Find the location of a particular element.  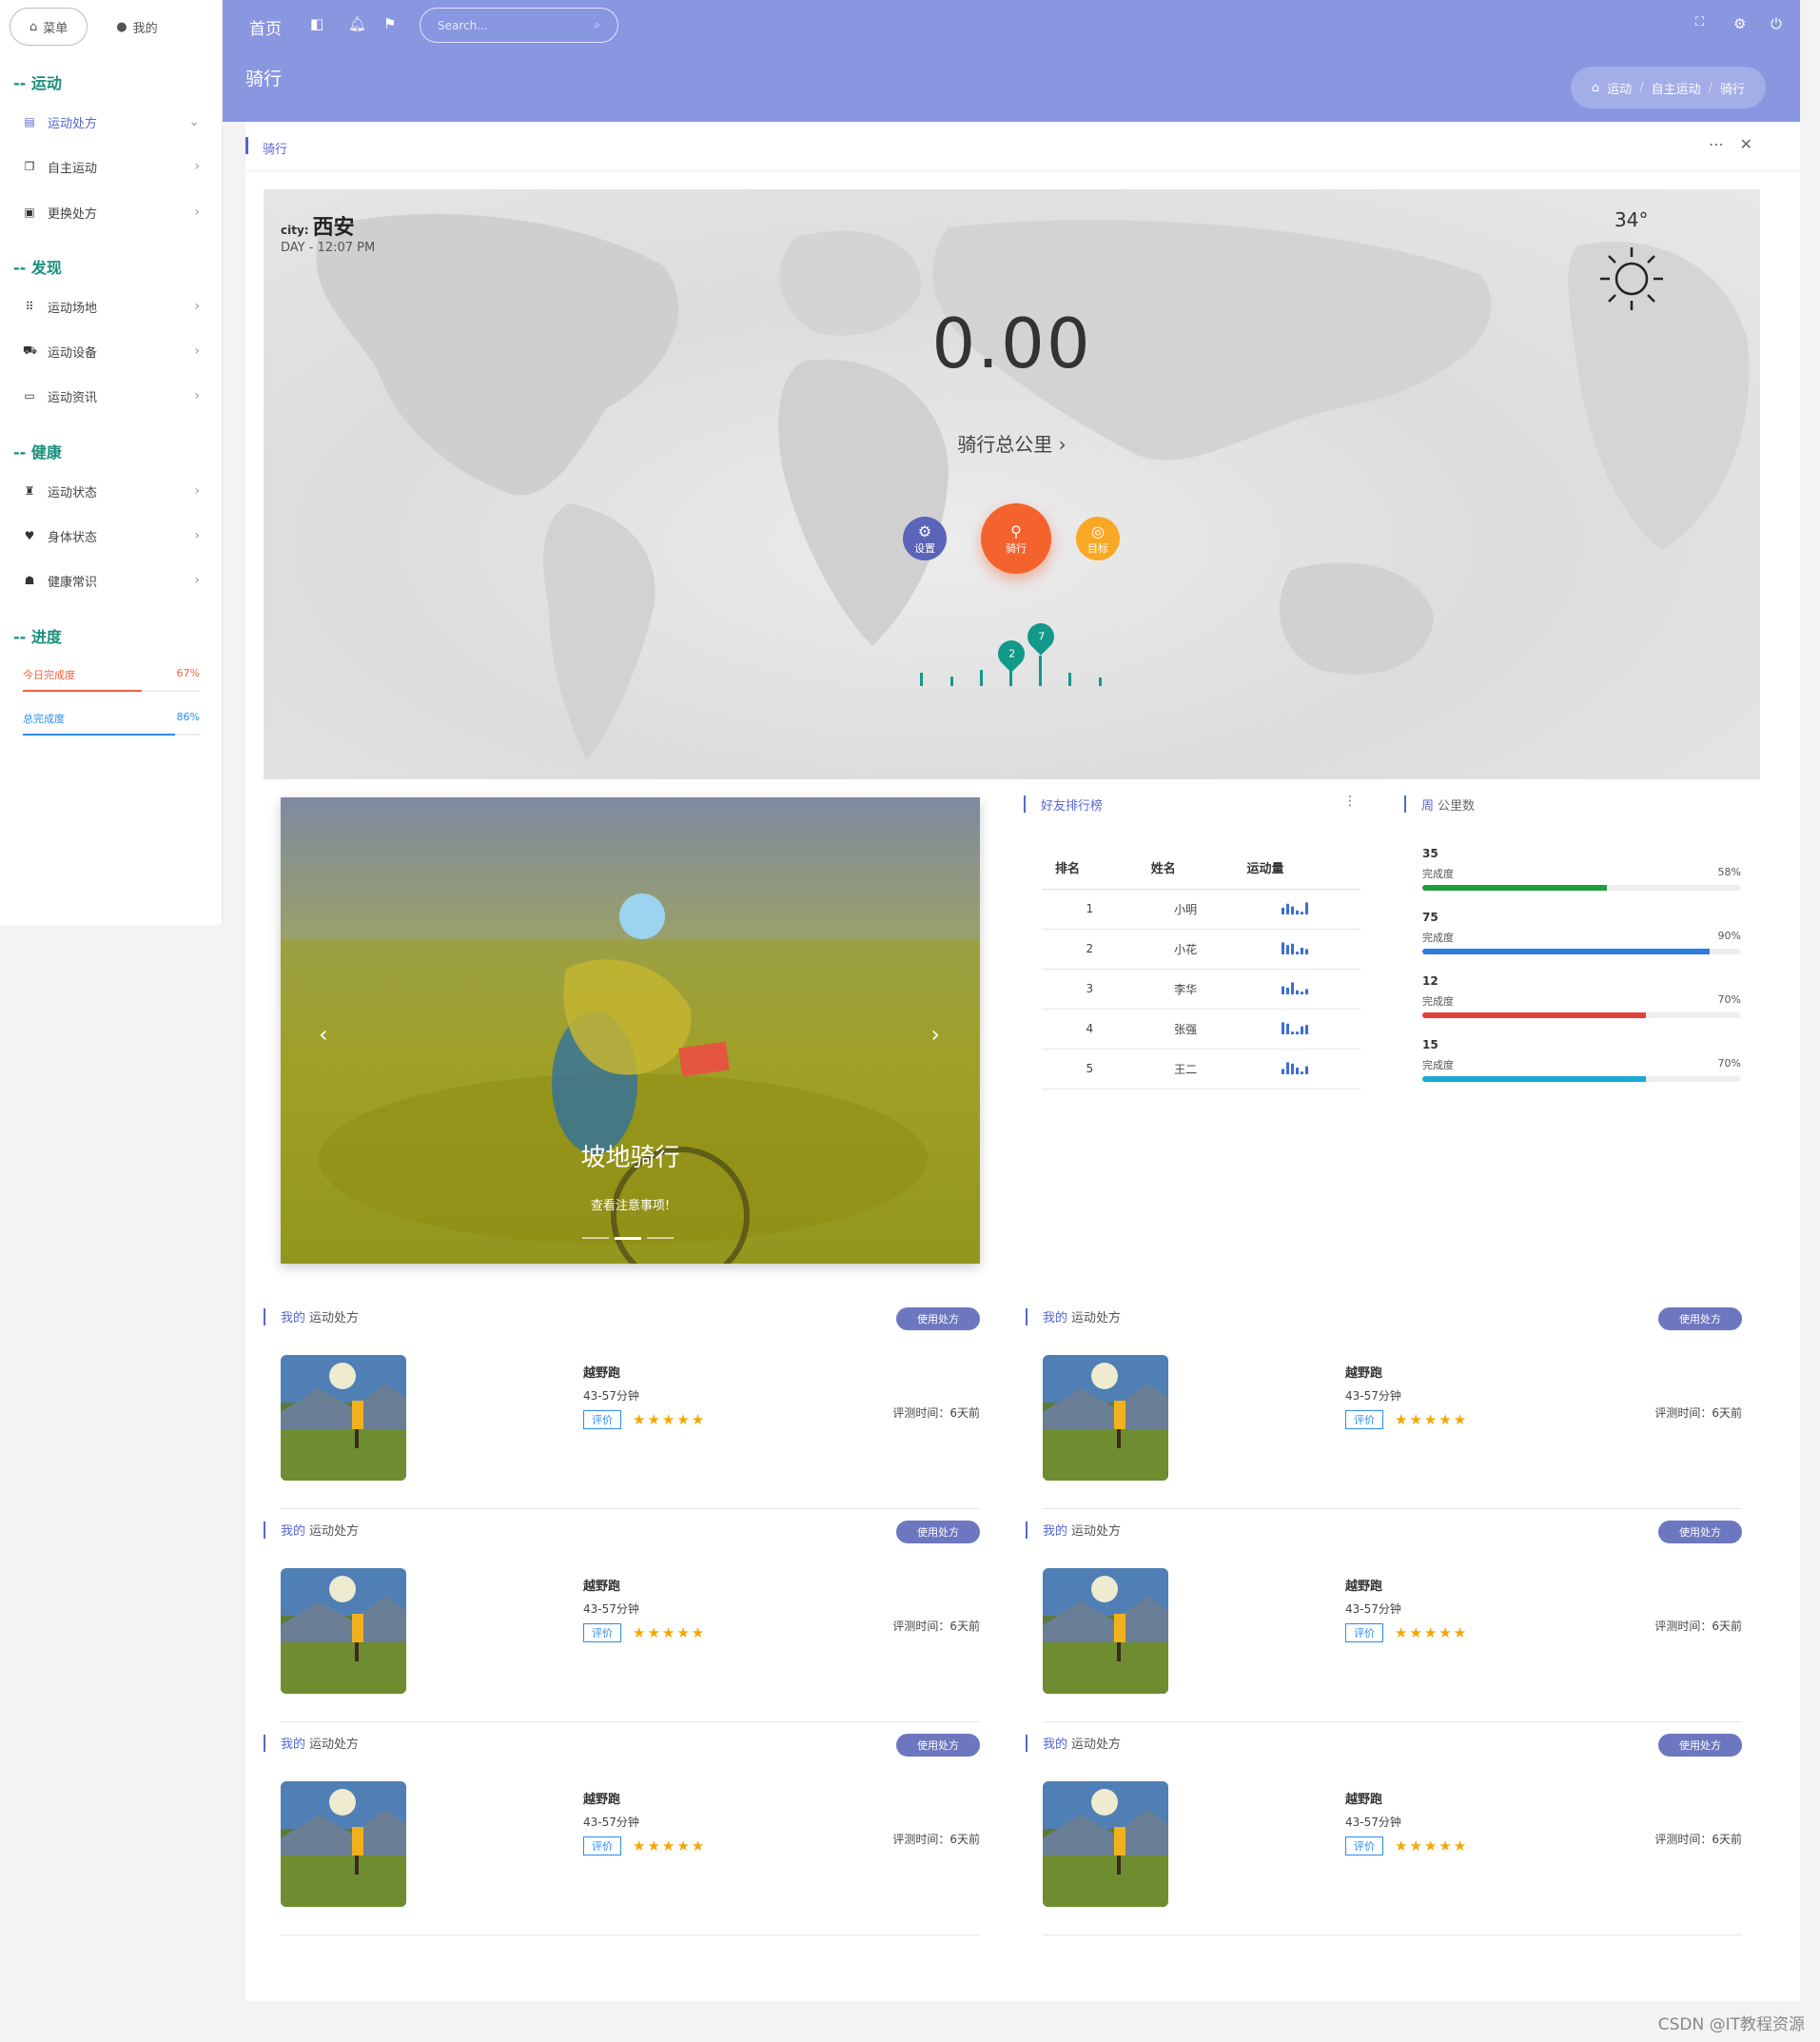

carousel: ‹ › 坡地骑行 查看注意事项! is located at coordinates (630, 1030).